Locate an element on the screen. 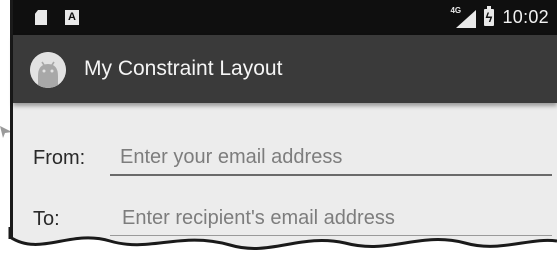 The image size is (557, 267). sd-card-icon is located at coordinates (41, 17).